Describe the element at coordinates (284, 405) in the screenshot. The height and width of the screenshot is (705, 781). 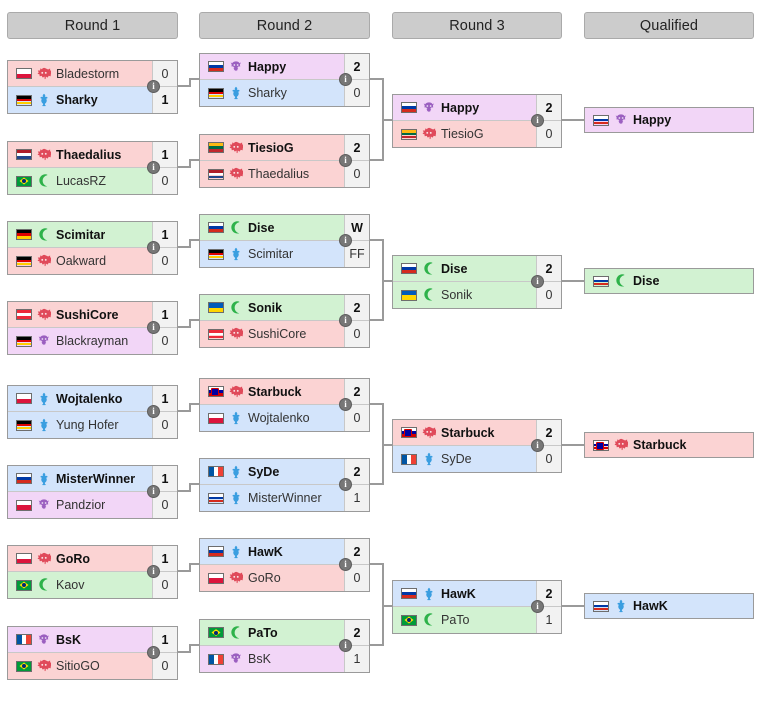
I see `match-box: Starbuck 2 Wojtalenko 0 i` at that location.